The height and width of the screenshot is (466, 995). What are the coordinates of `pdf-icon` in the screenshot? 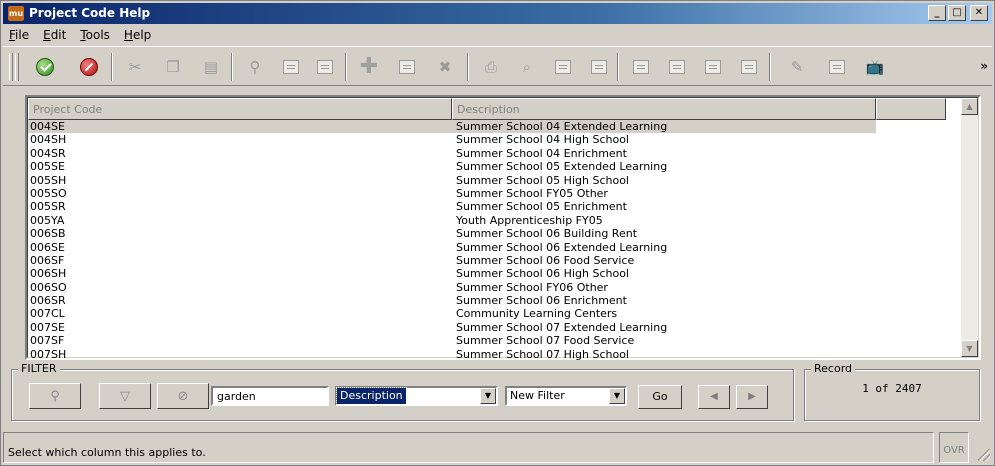 It's located at (563, 67).